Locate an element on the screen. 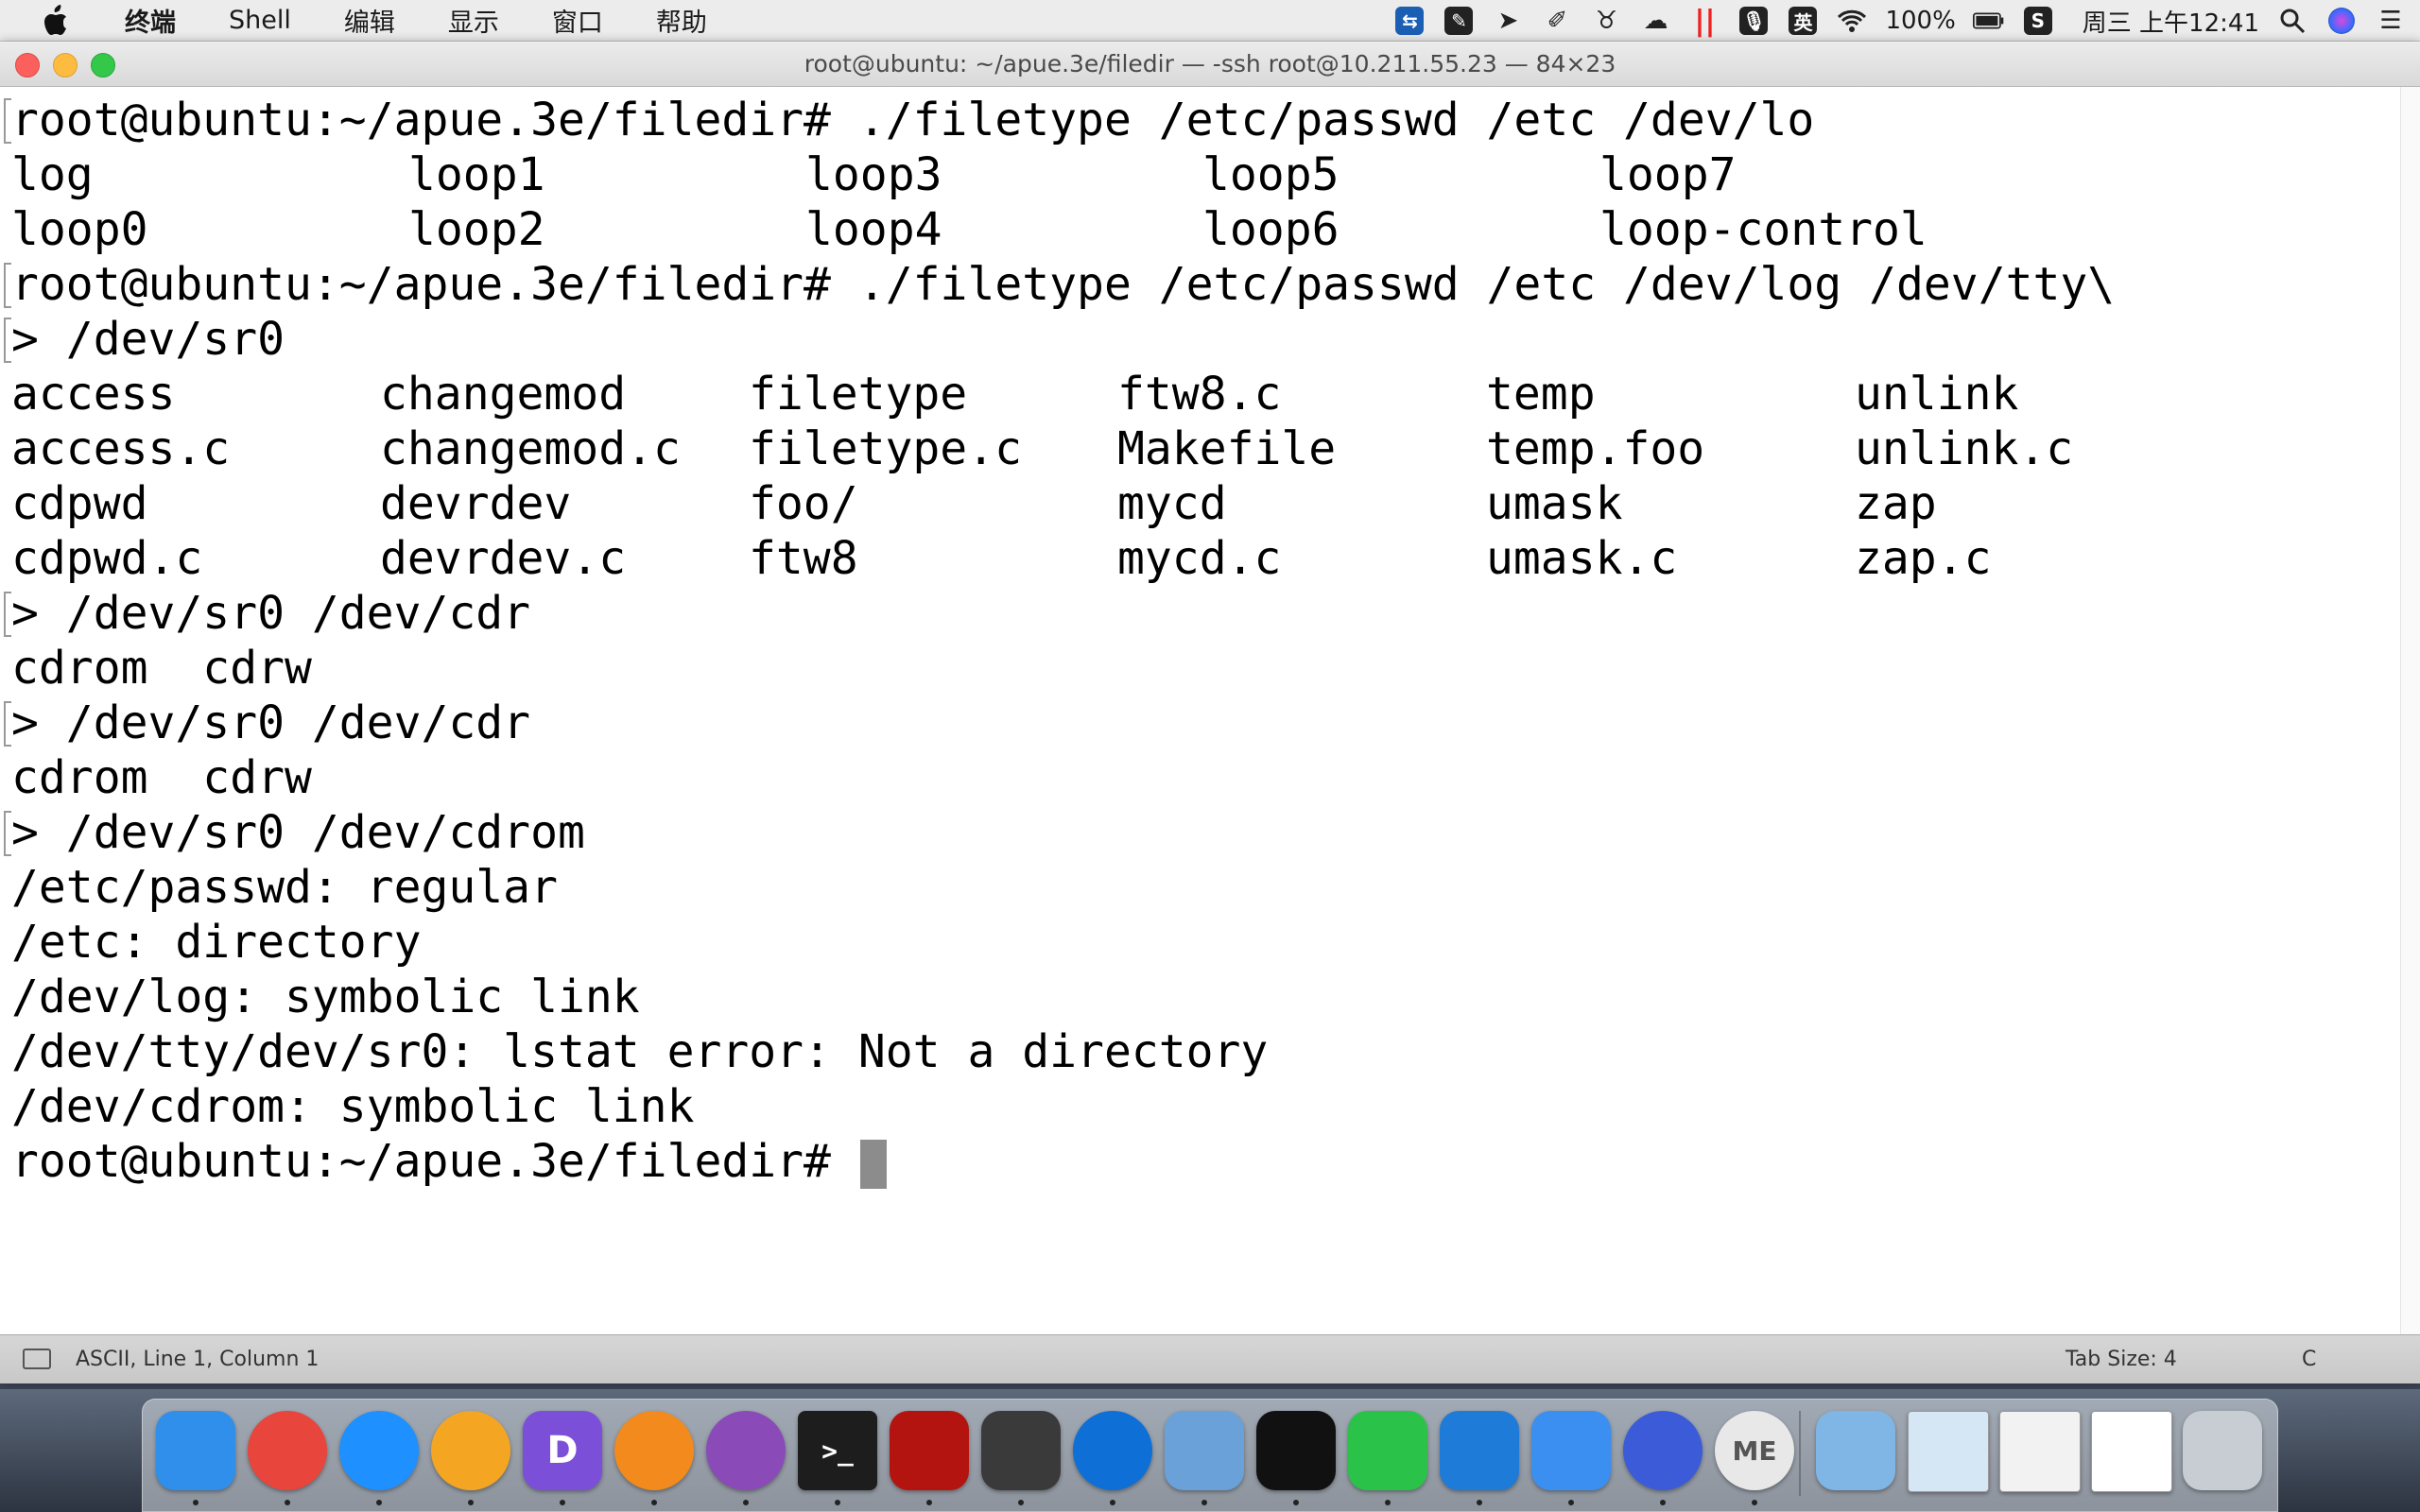  dock-wechat-icon is located at coordinates (1388, 1450).